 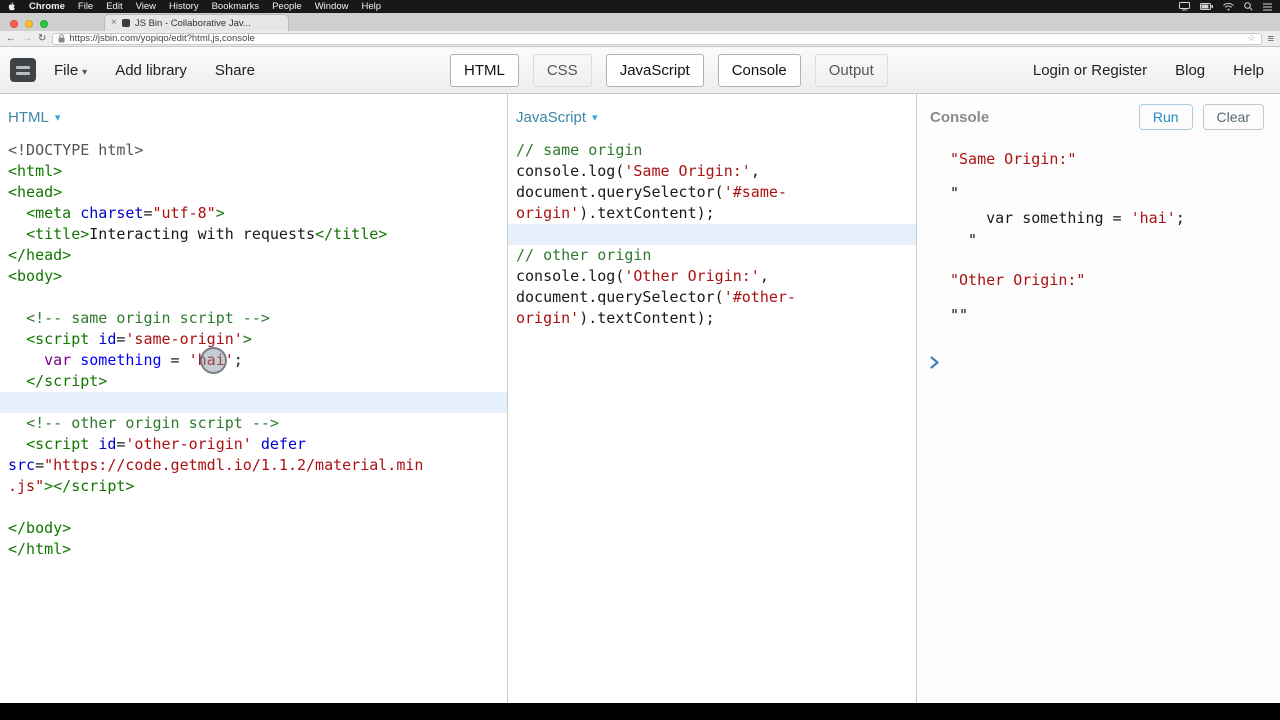 I want to click on chevron-right-icon, so click(x=934, y=362).